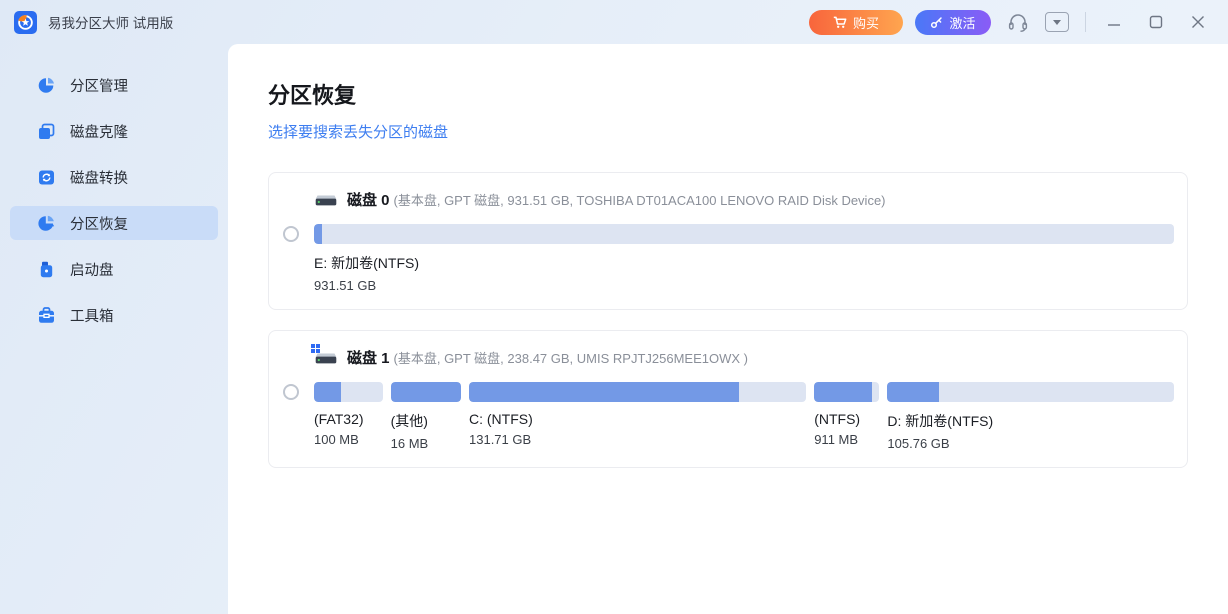  What do you see at coordinates (1030, 416) in the screenshot?
I see `partition: D: 新加卷(NTFS) 105.76 GB` at bounding box center [1030, 416].